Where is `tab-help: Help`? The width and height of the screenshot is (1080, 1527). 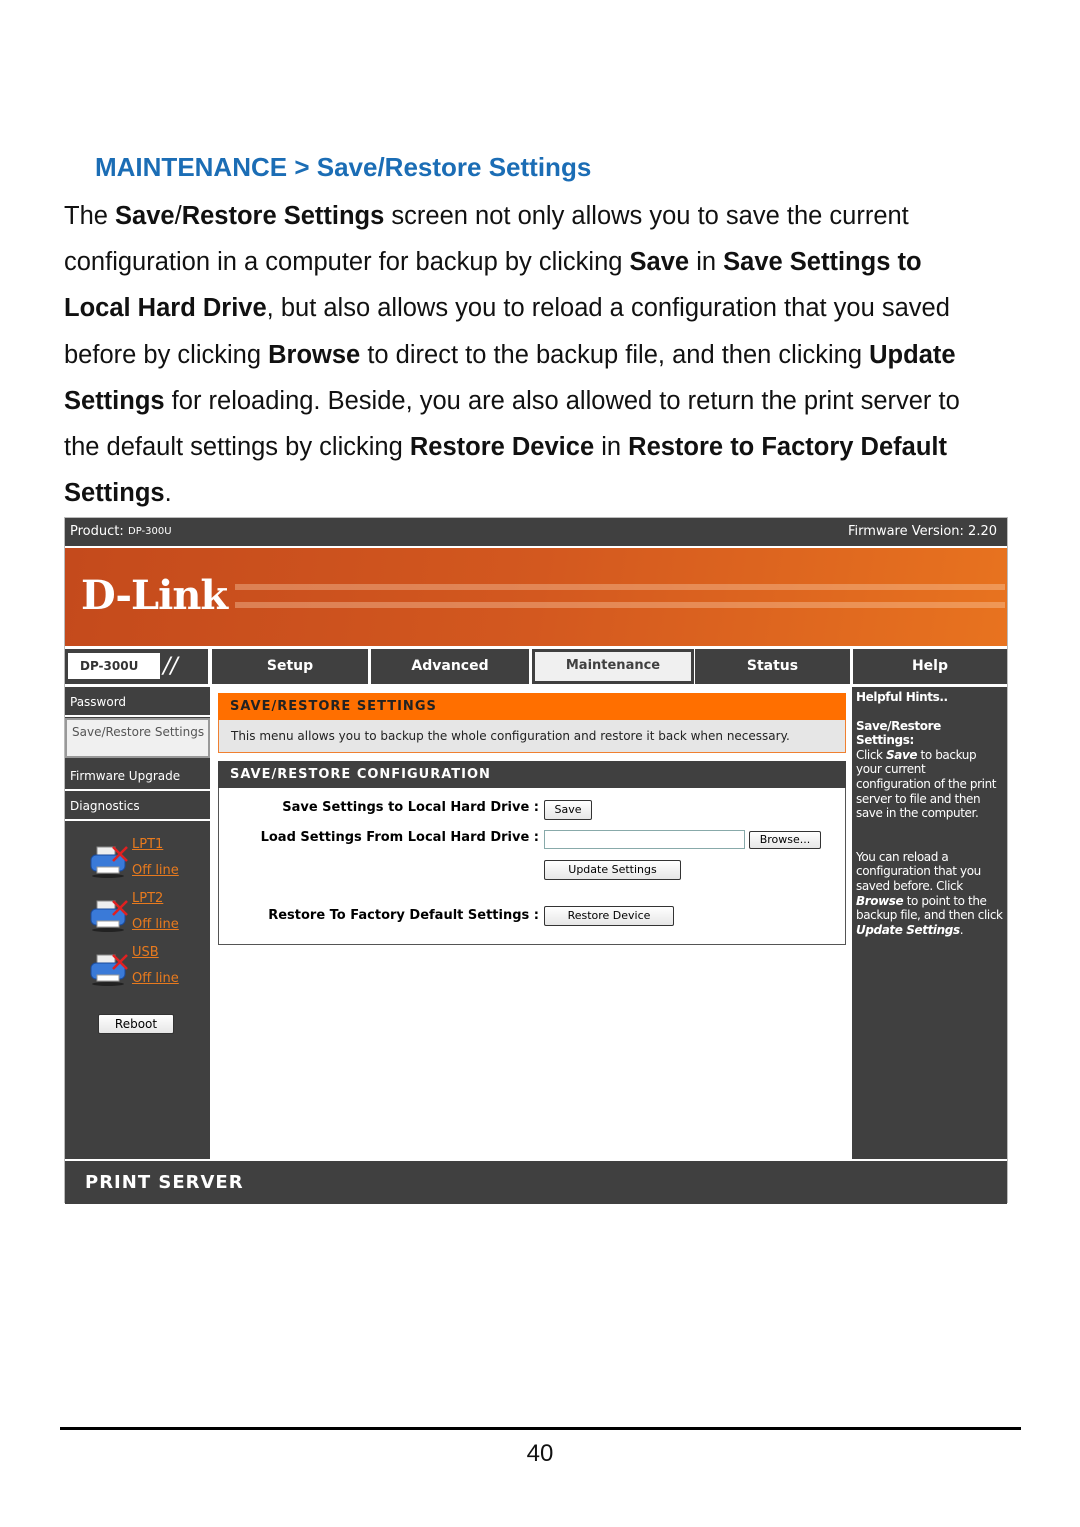
tab-help: Help is located at coordinates (930, 666).